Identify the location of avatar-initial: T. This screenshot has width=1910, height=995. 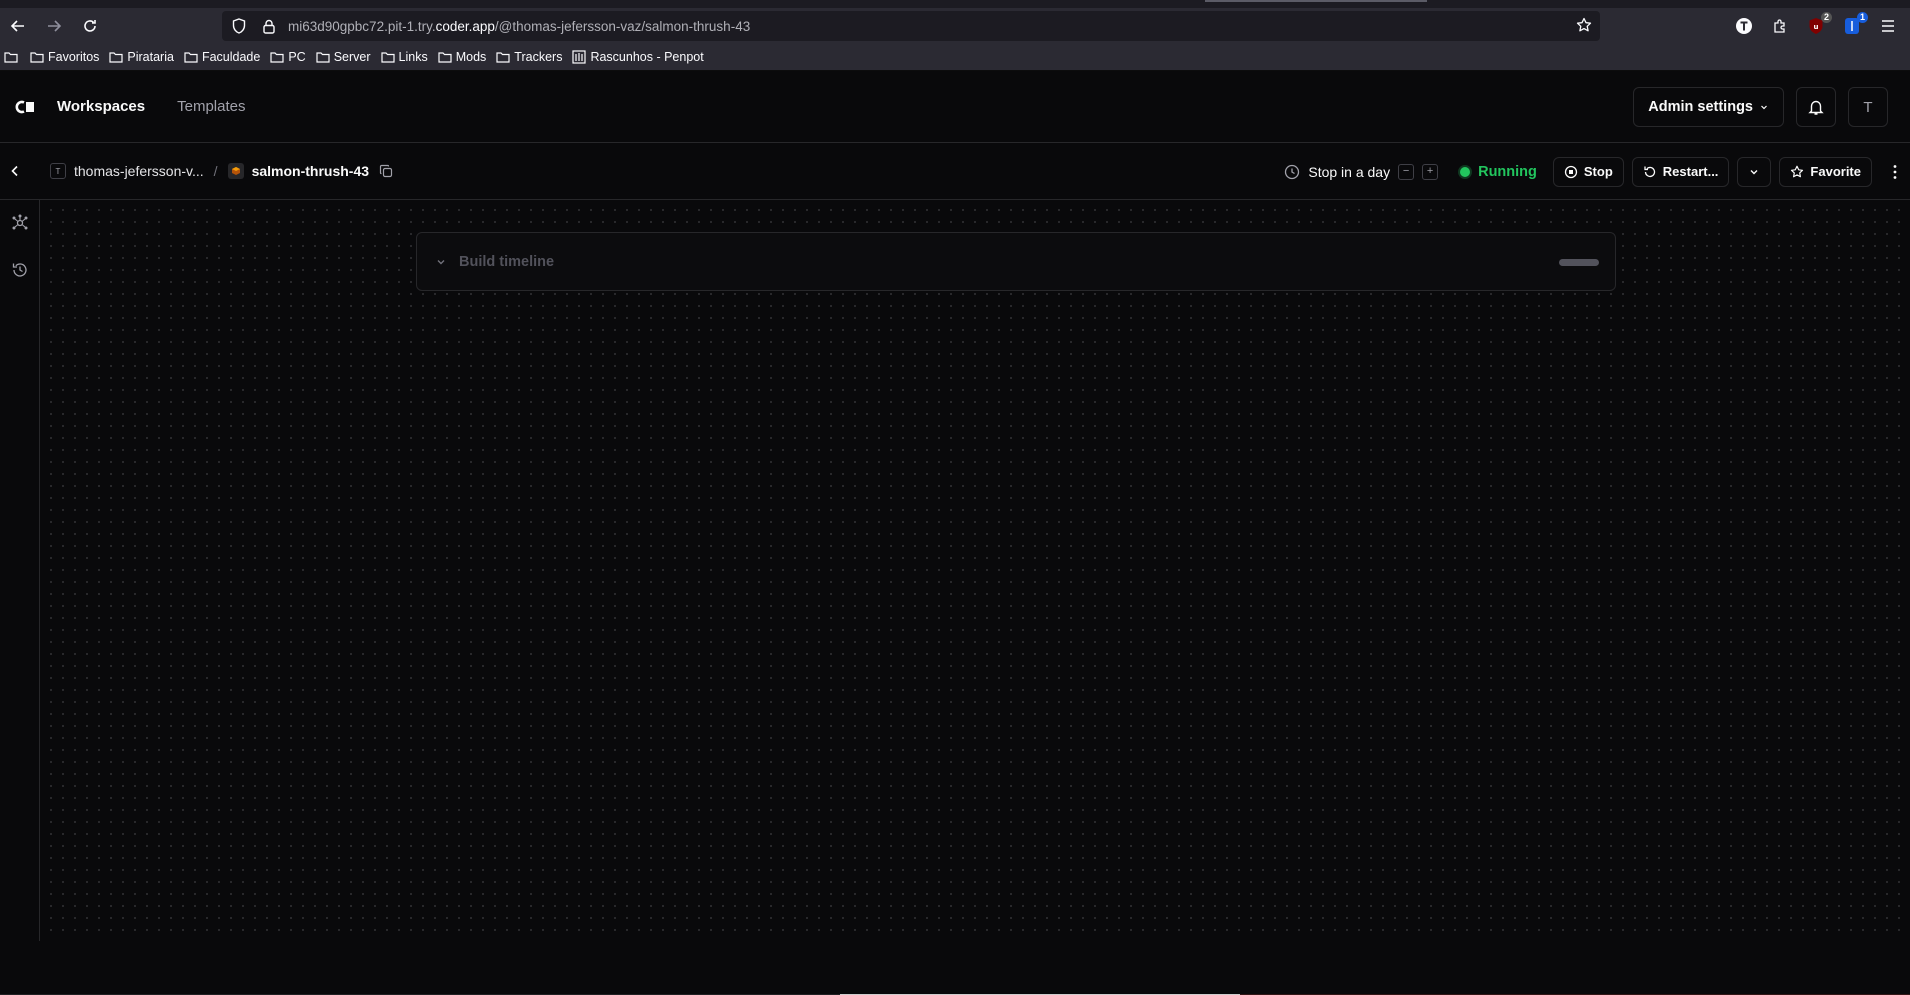
(1868, 107).